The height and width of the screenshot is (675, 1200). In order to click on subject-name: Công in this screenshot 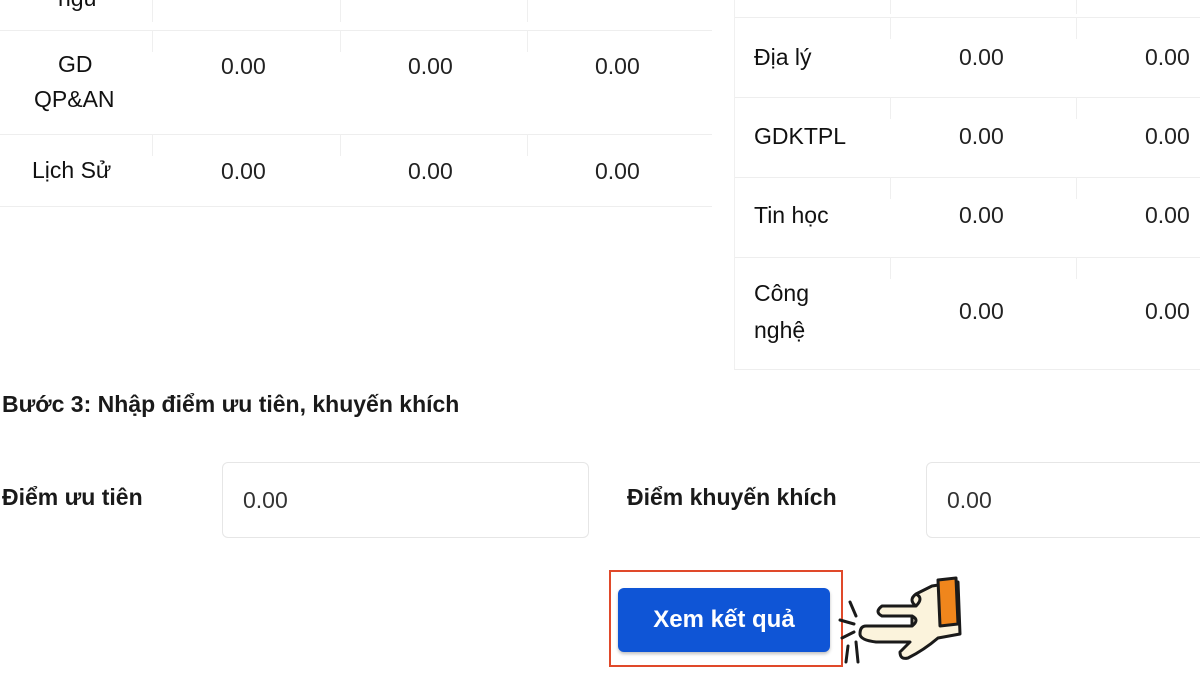, I will do `click(781, 293)`.